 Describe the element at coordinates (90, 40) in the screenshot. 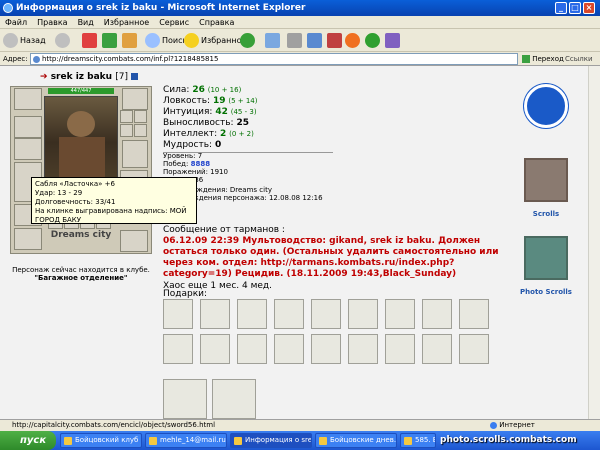

I see `stop-button` at that location.